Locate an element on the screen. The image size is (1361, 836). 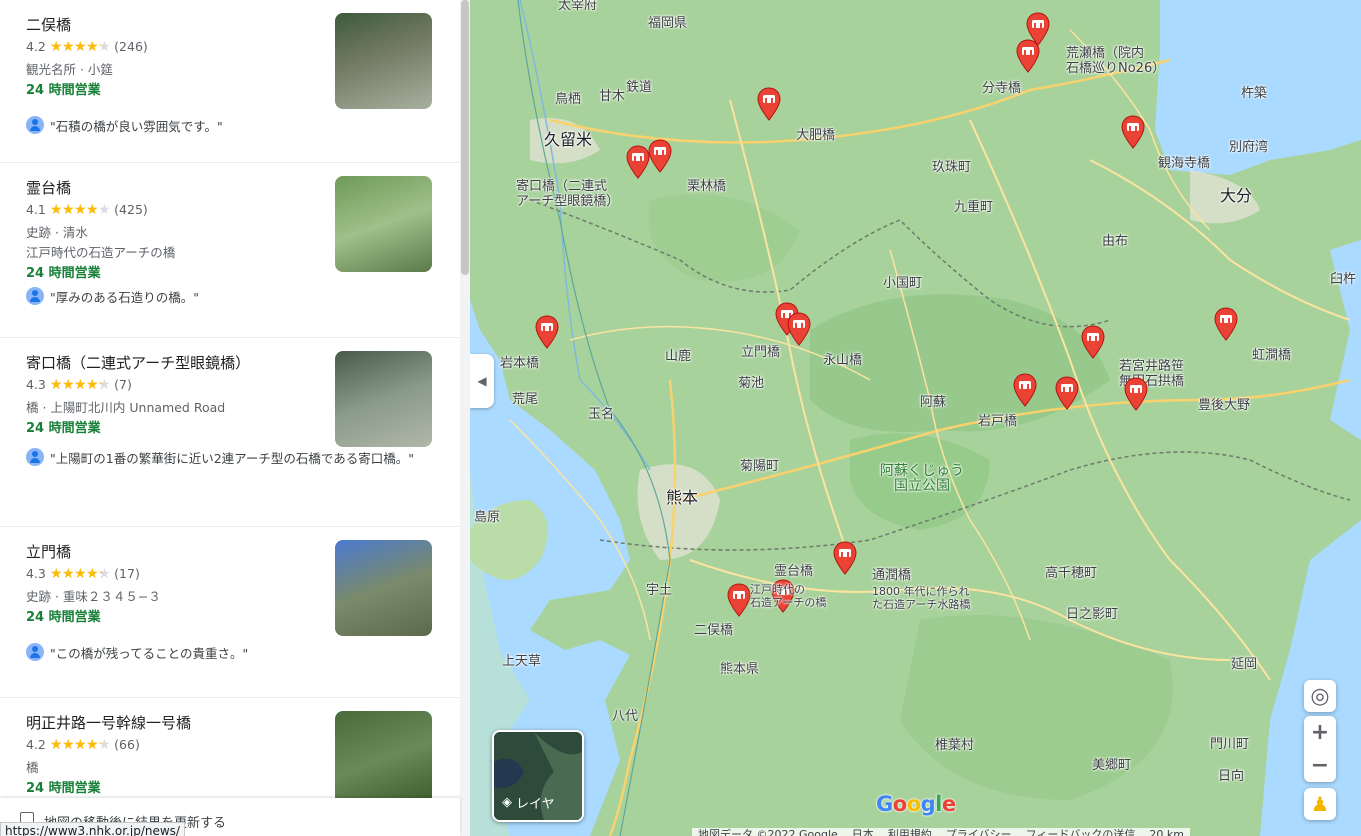
crosshair-icon: ◎ is located at coordinates (1320, 696).